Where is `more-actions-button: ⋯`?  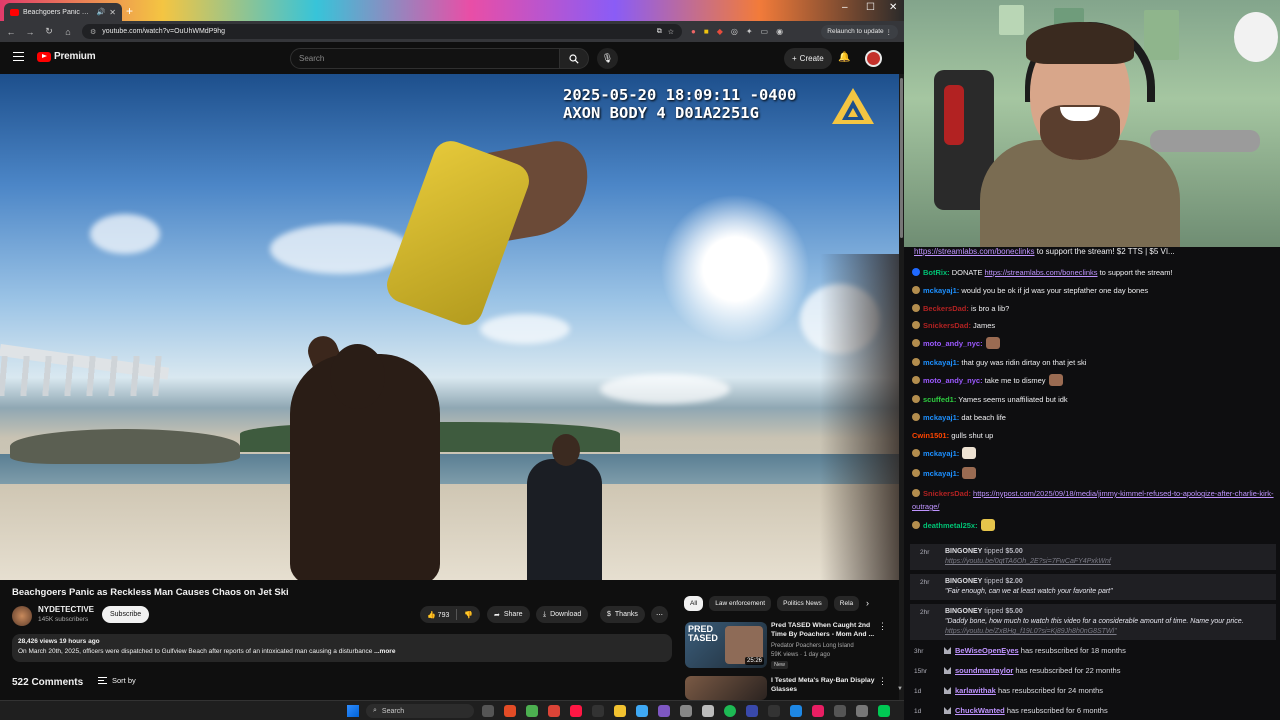 more-actions-button: ⋯ is located at coordinates (659, 614).